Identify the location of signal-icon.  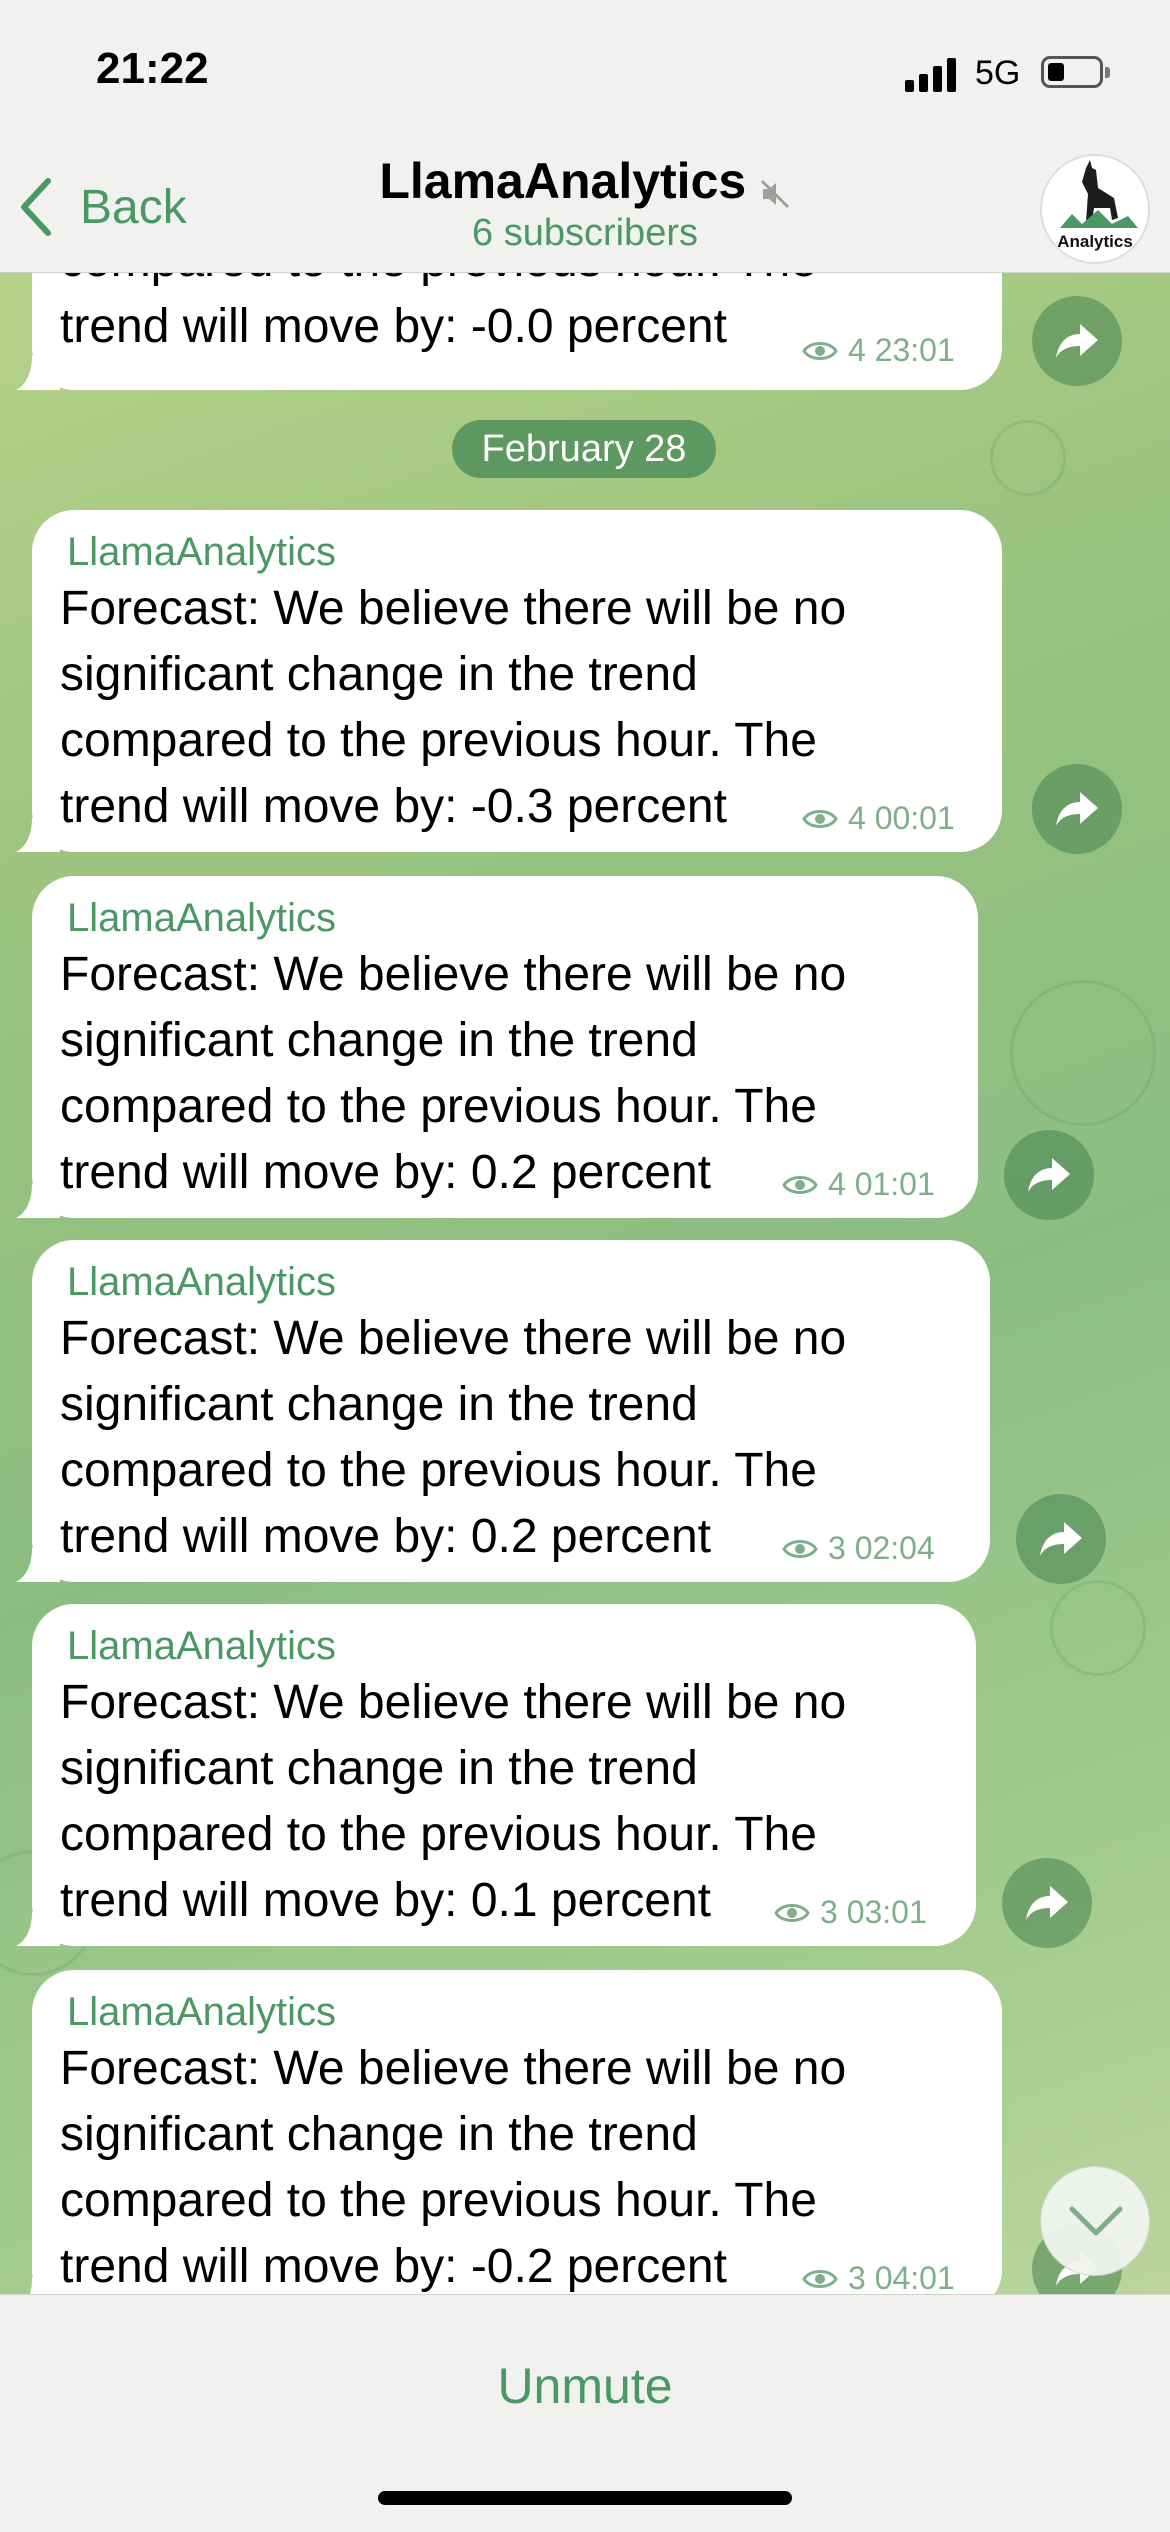
(932, 75).